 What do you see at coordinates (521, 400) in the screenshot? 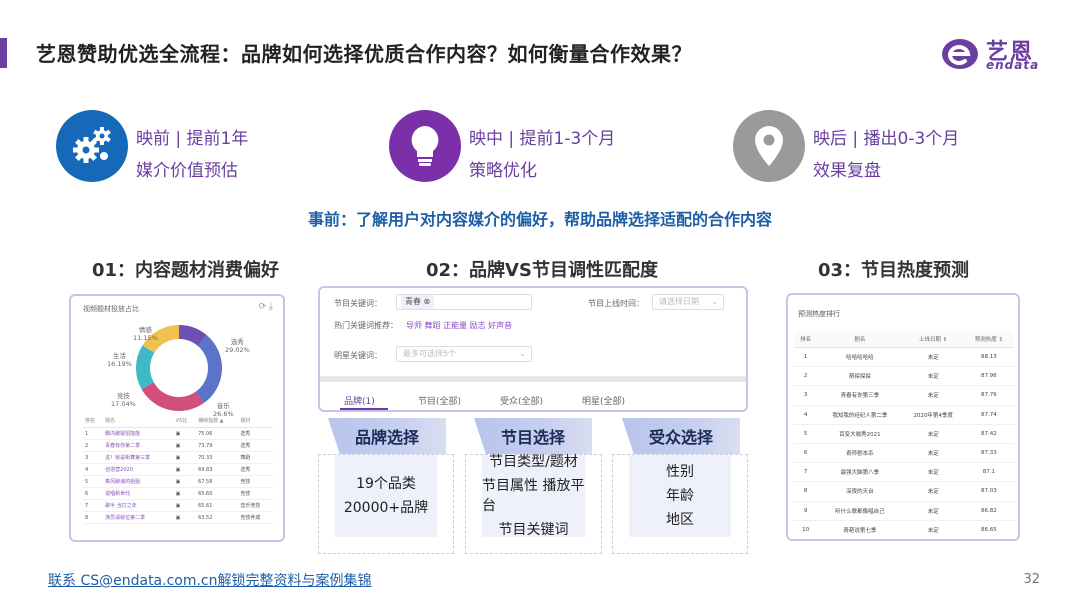
I see `tab-audience: 受众(全部)` at bounding box center [521, 400].